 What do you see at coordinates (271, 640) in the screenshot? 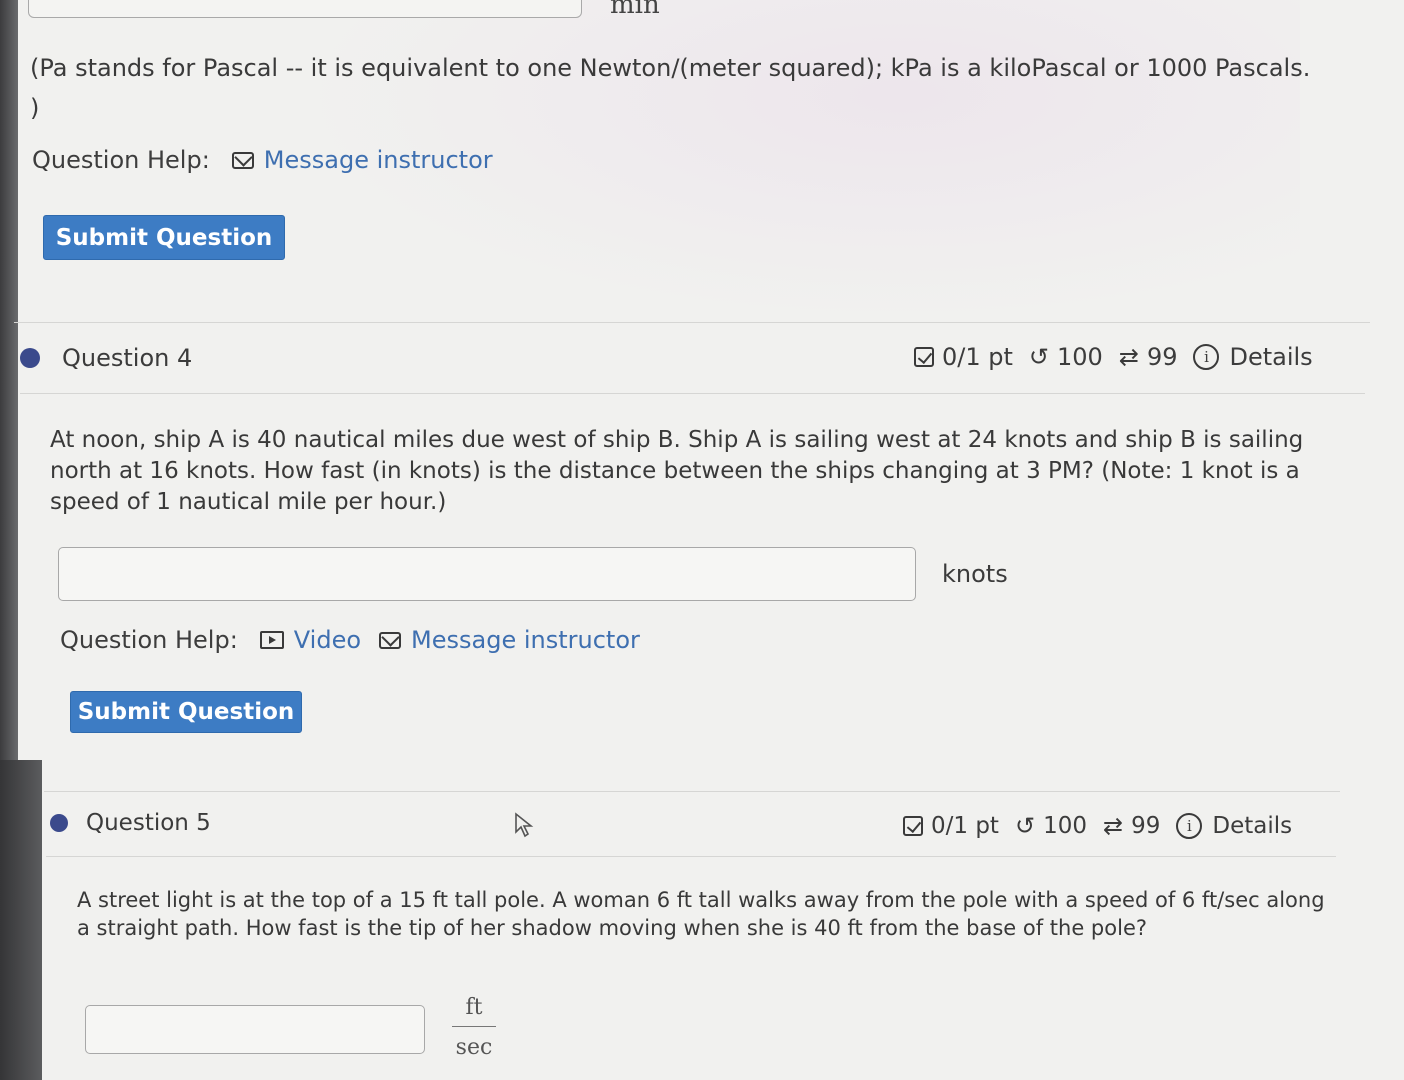
I see `video-icon` at bounding box center [271, 640].